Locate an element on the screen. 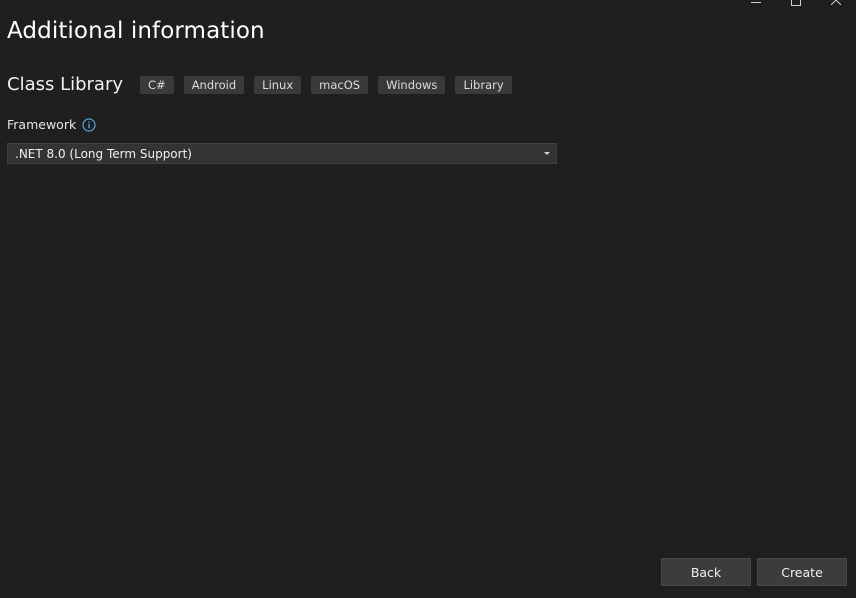 The image size is (856, 598). framework-label: Framework is located at coordinates (42, 124).